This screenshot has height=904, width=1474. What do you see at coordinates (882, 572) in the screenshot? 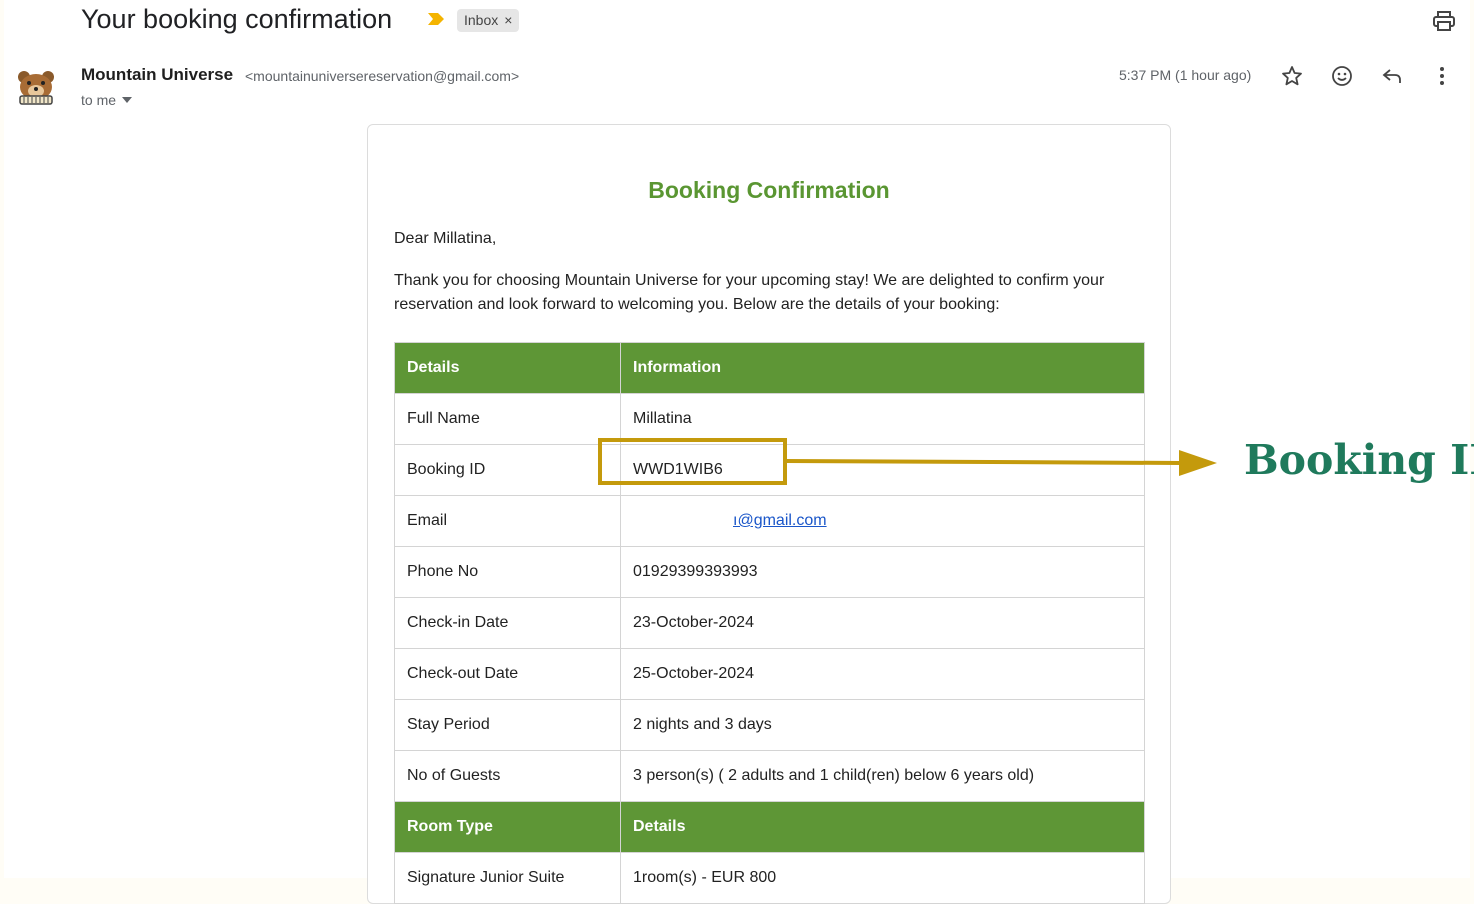
I see `row-value: 01929399393993` at bounding box center [882, 572].